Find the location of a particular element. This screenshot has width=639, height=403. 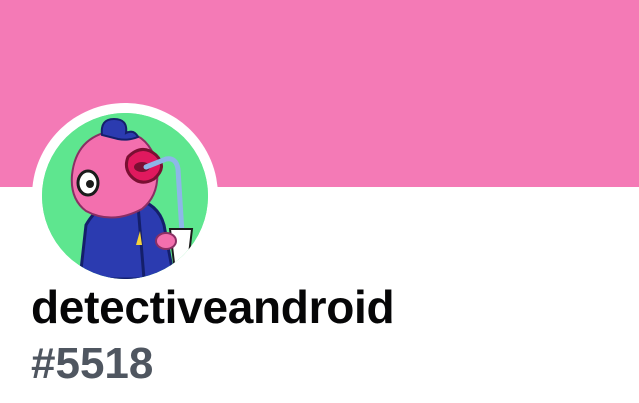

avatar-frame is located at coordinates (125, 196).